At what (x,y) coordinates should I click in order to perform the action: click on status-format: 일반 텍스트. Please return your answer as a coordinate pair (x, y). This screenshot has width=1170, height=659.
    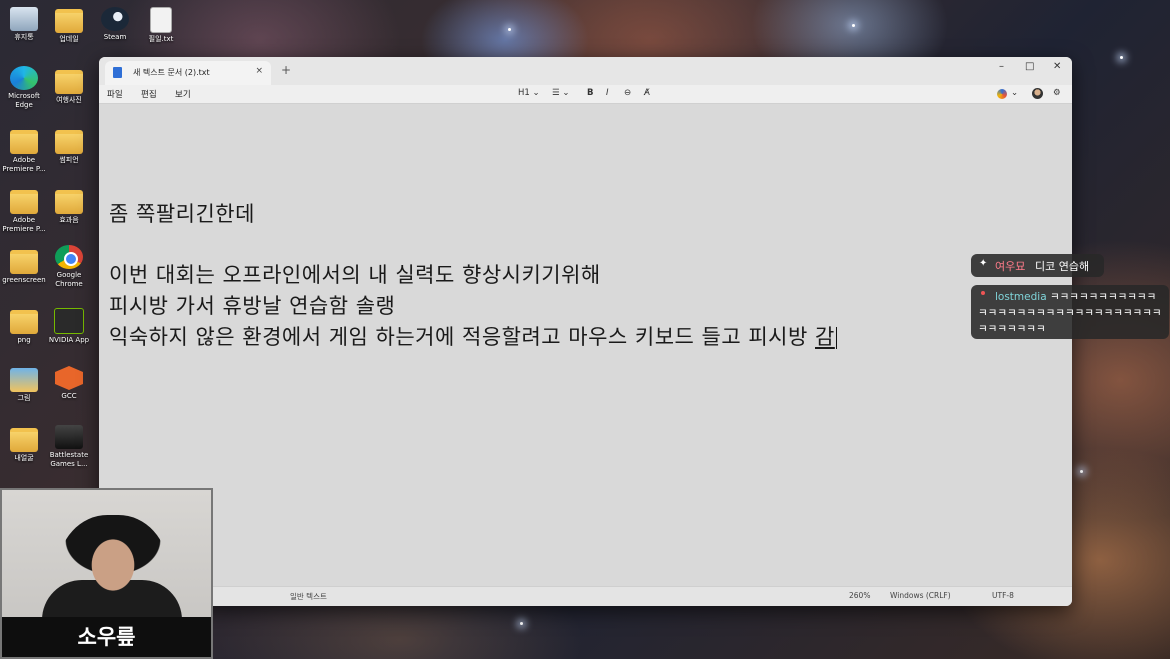
    Looking at the image, I should click on (308, 596).